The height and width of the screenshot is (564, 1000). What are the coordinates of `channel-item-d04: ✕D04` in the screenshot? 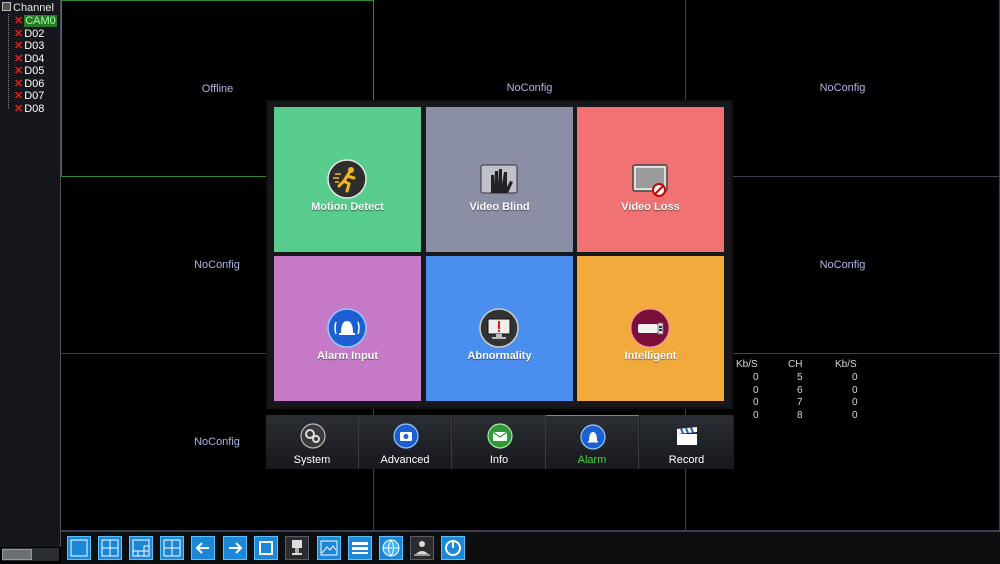 It's located at (29, 59).